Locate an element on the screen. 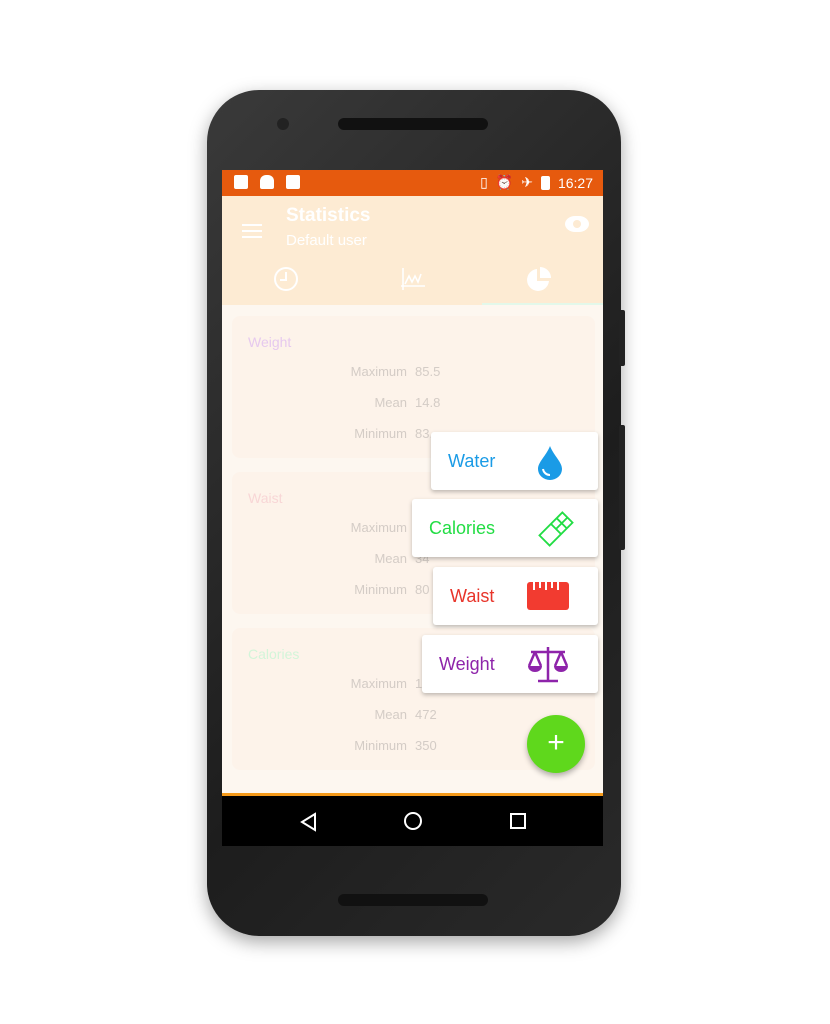  back-icon is located at coordinates (308, 822).